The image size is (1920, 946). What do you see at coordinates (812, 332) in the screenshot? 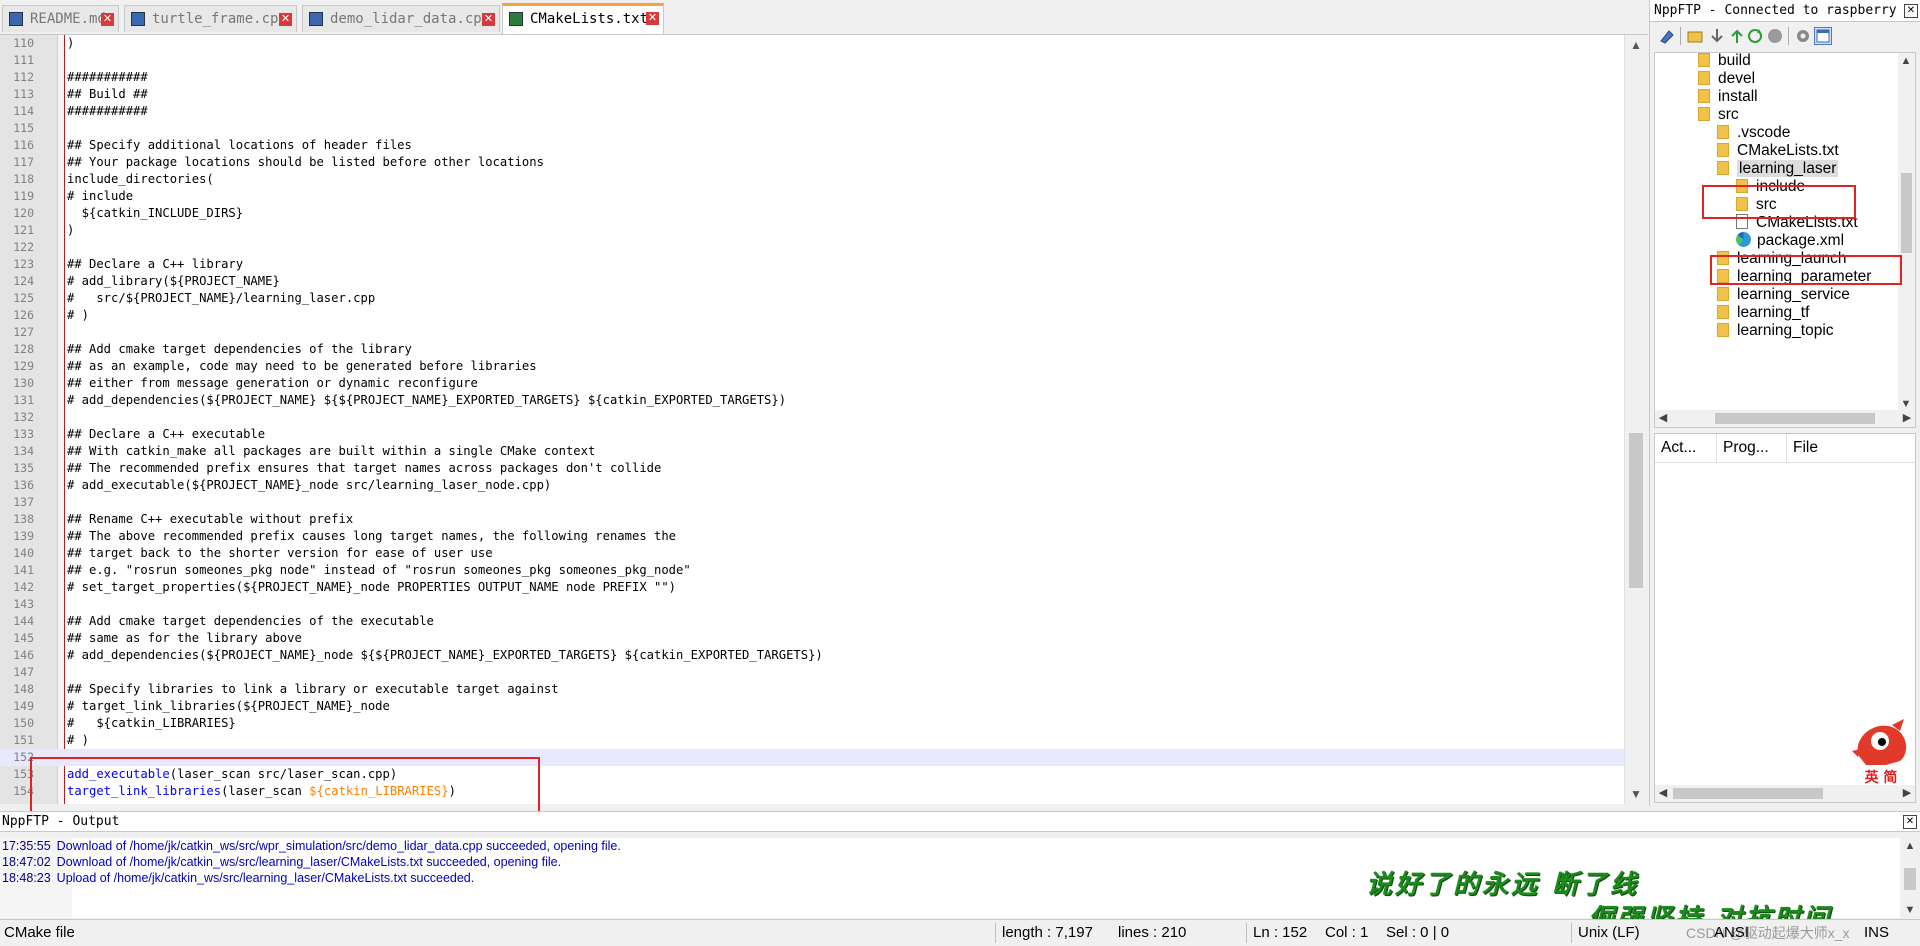
I see `code-line: 127` at bounding box center [812, 332].